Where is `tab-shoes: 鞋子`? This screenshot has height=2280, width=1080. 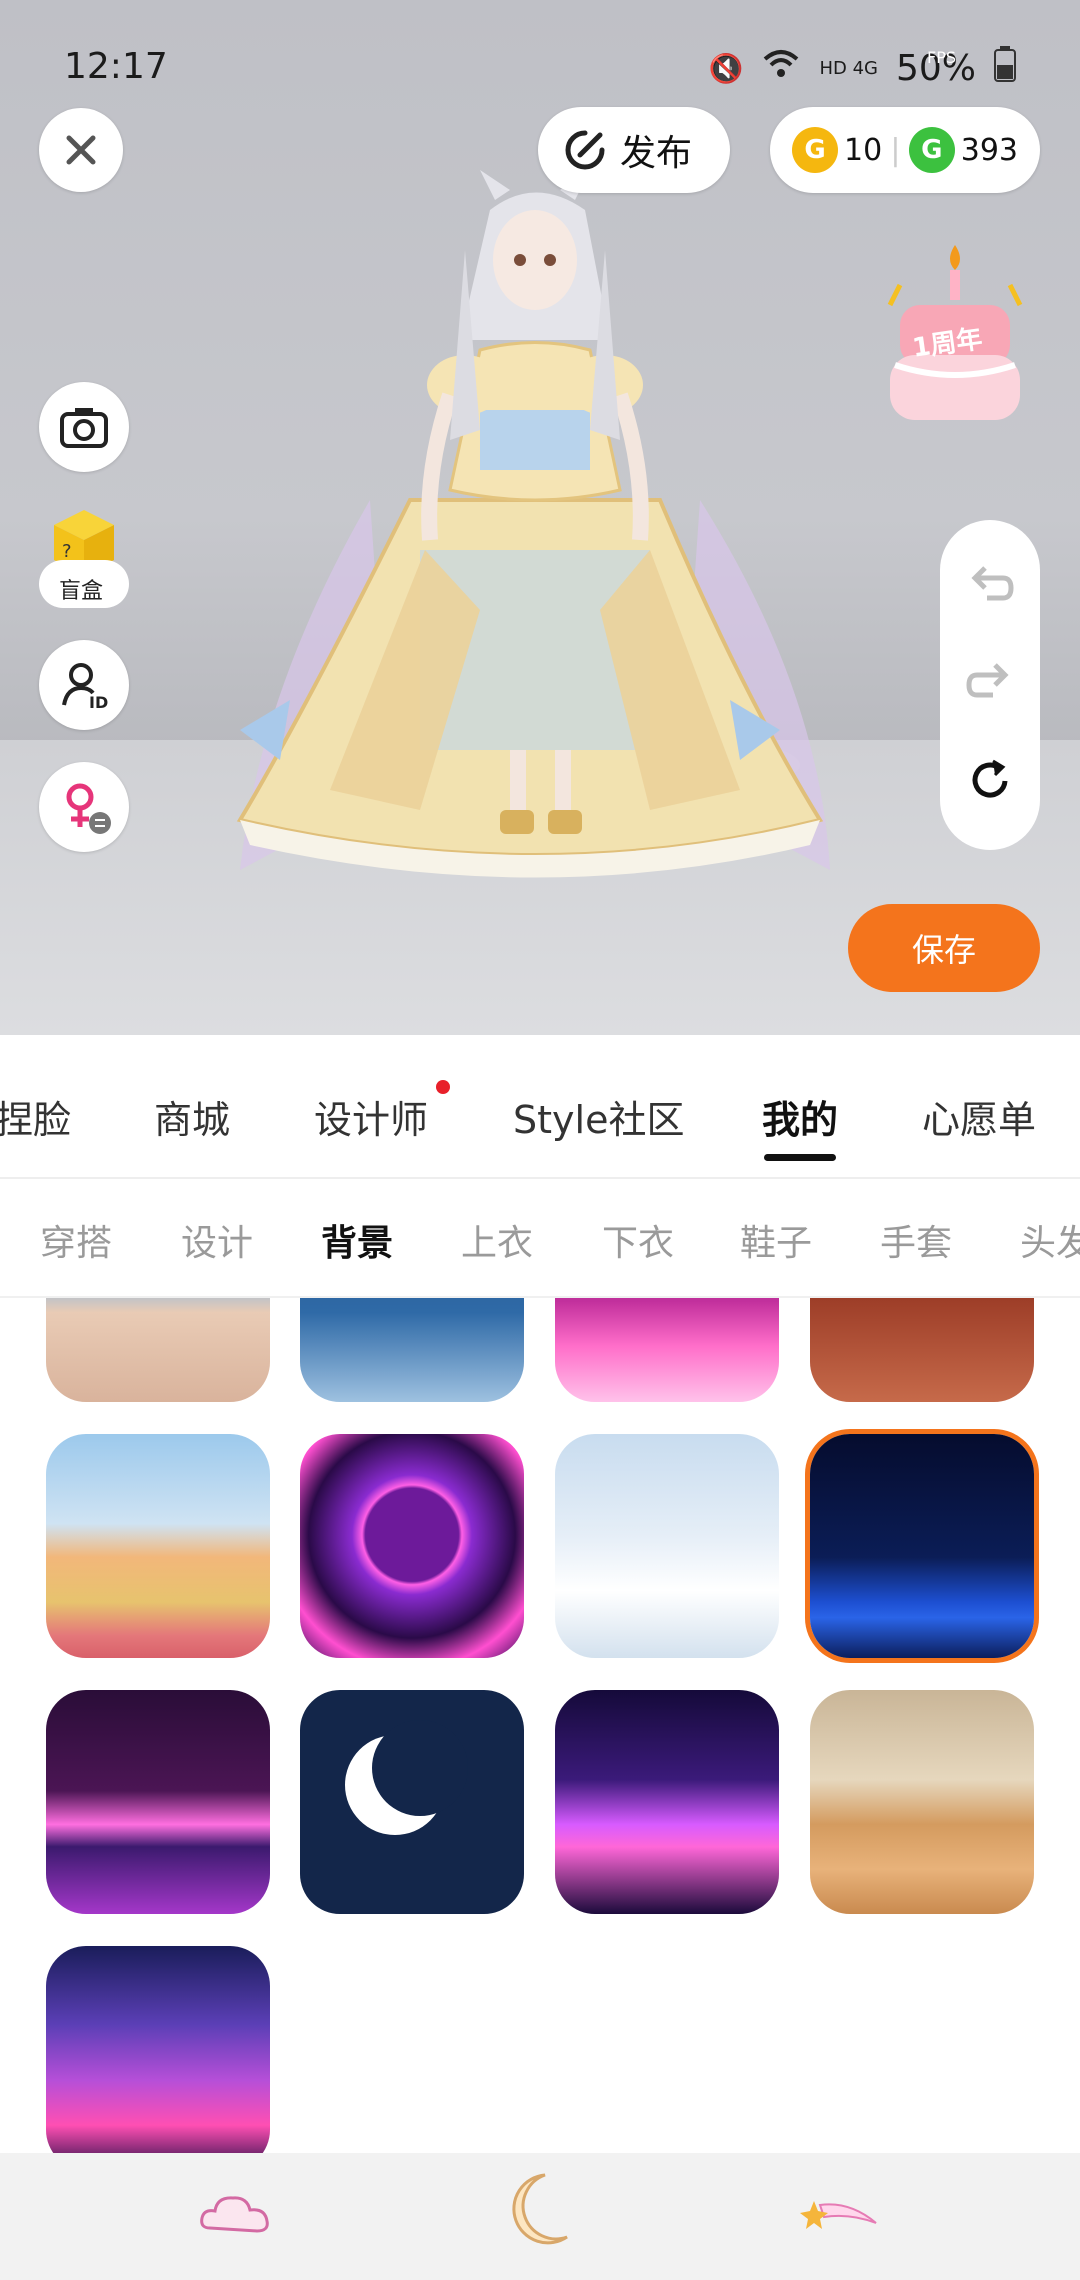 tab-shoes: 鞋子 is located at coordinates (776, 1240).